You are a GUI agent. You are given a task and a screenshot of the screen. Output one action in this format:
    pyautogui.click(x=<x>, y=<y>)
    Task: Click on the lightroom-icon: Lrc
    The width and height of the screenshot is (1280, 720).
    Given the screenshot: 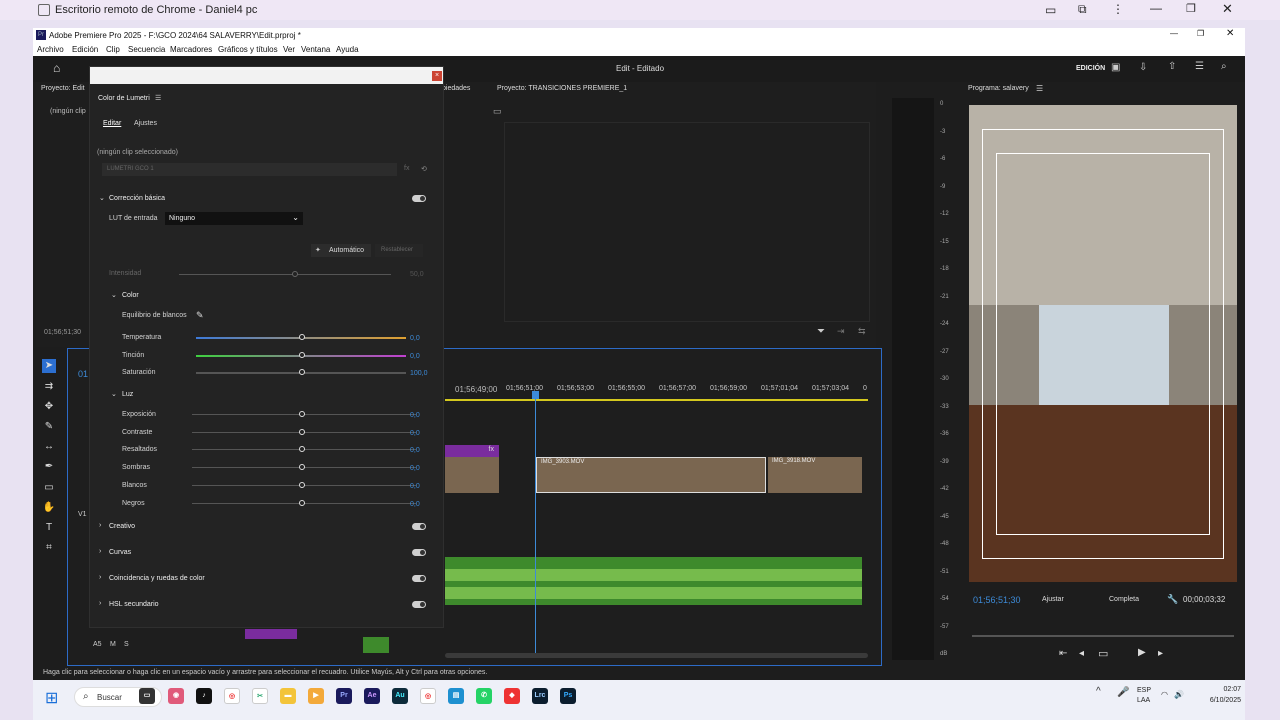 What is the action you would take?
    pyautogui.click(x=540, y=696)
    